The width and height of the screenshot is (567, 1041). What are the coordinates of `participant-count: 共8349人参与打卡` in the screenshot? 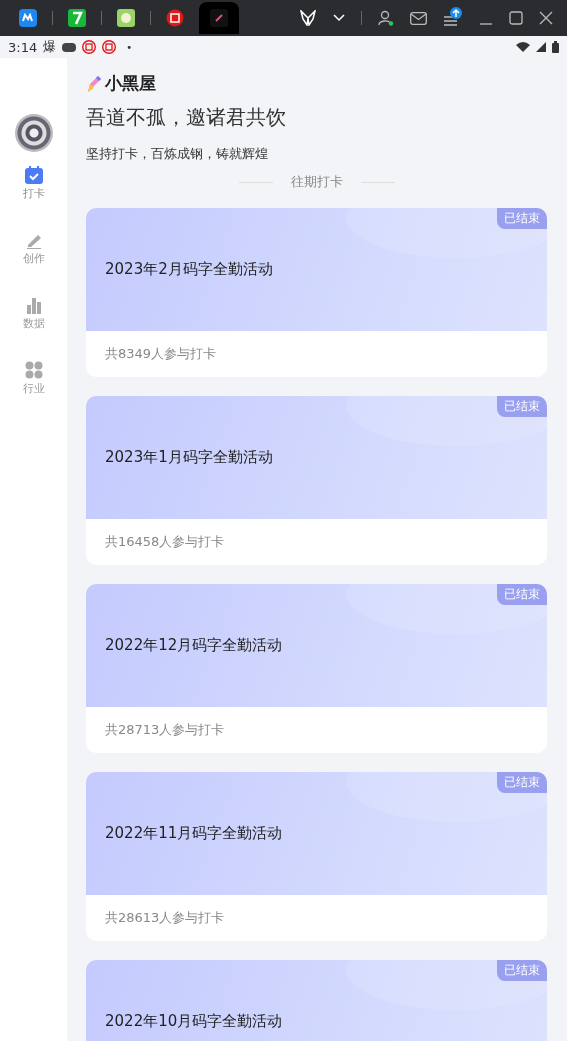 It's located at (161, 354).